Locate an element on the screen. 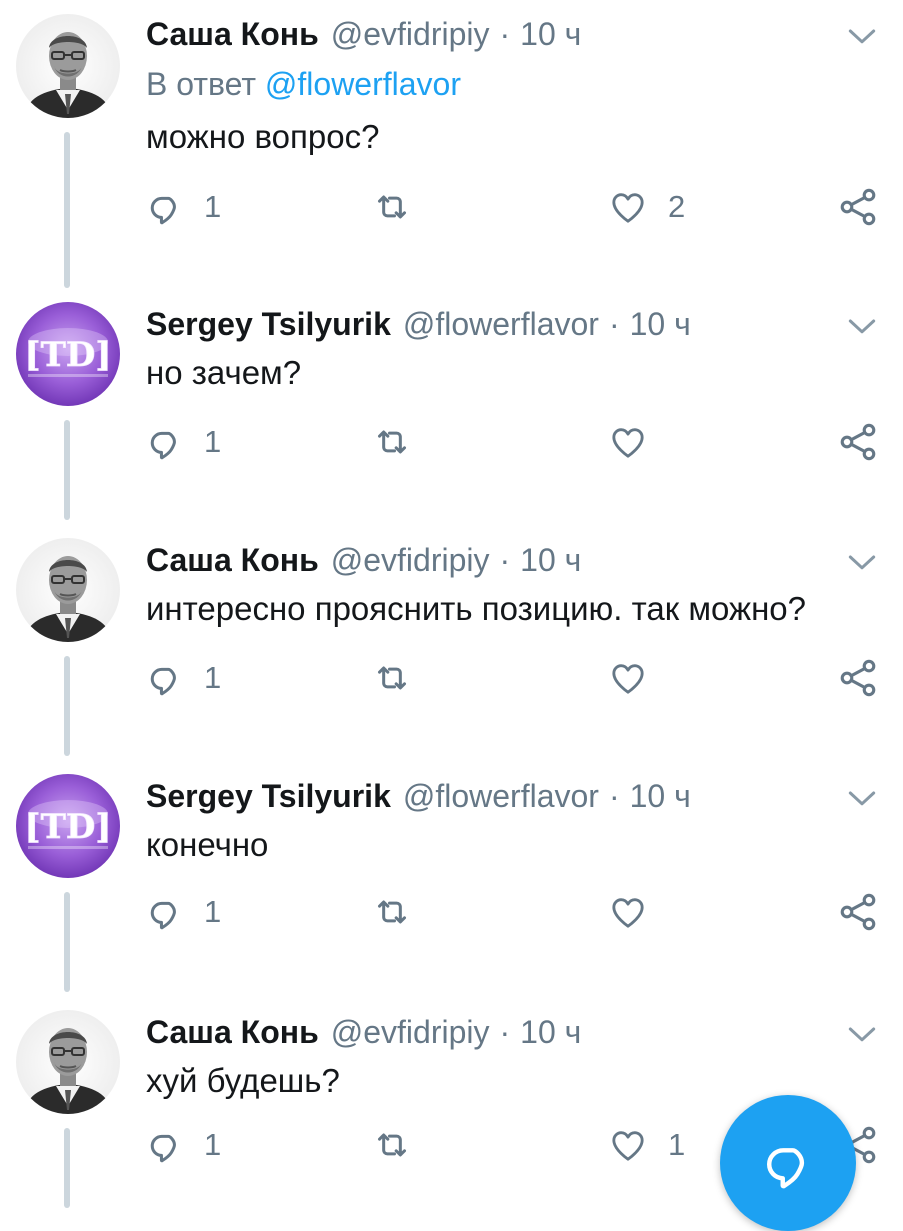 This screenshot has height=1231, width=903. compose-reply-button is located at coordinates (788, 1163).